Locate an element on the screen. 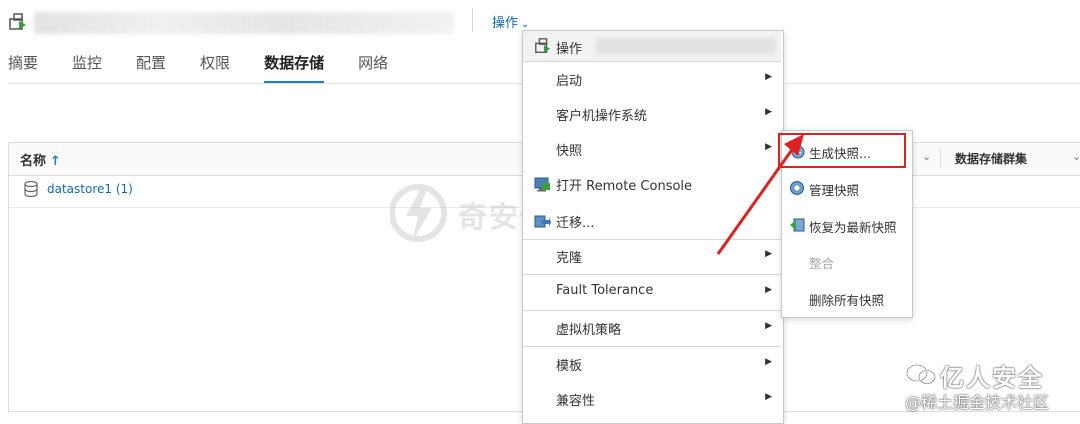  submenu-item-label: 整合 is located at coordinates (822, 263).